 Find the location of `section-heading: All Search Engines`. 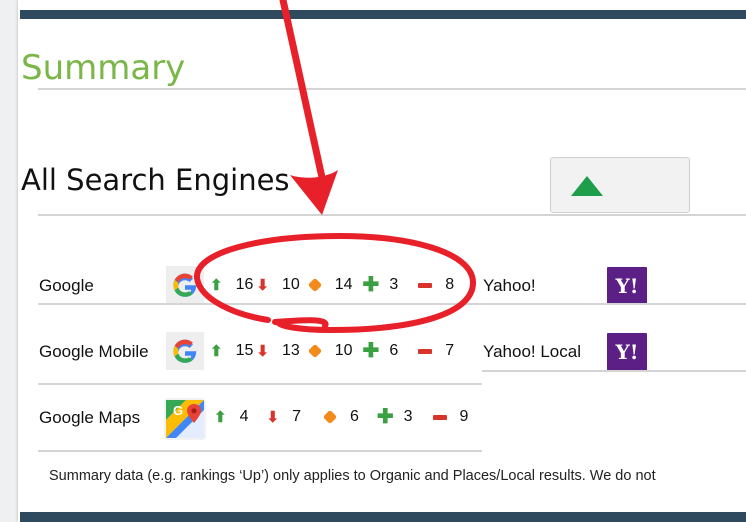

section-heading: All Search Engines is located at coordinates (155, 180).